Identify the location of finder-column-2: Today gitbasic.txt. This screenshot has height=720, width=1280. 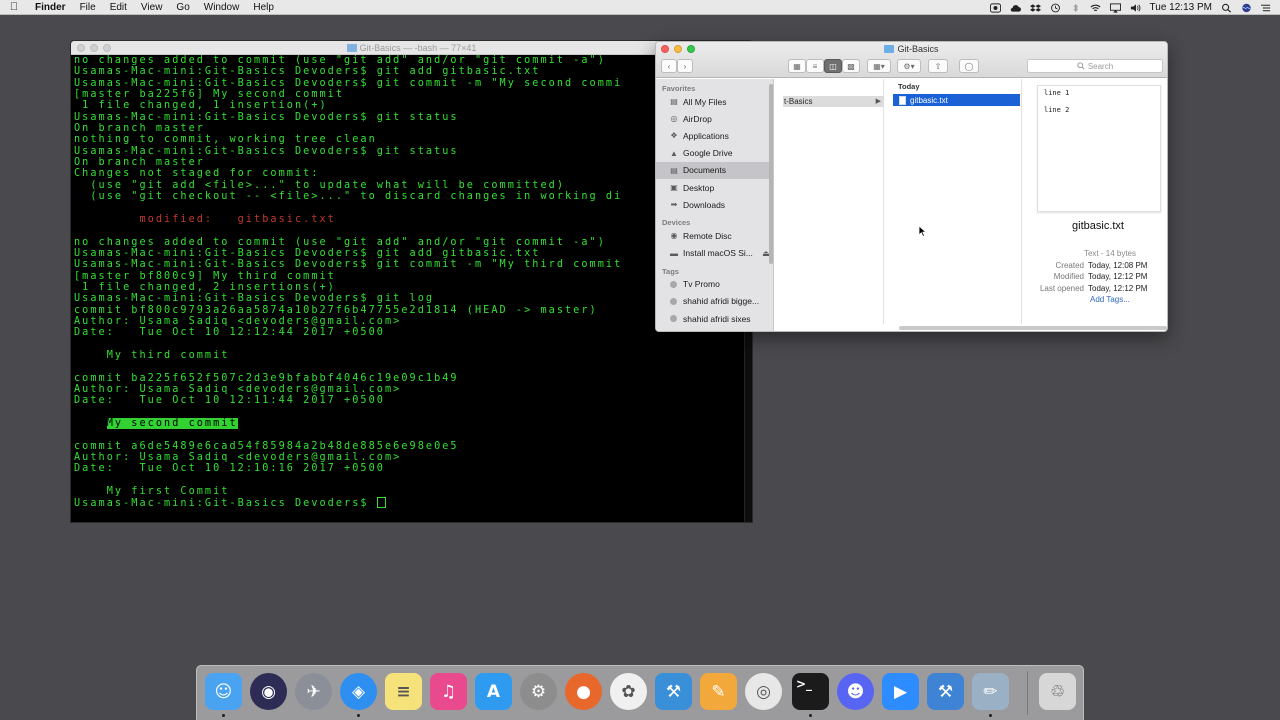
(957, 201).